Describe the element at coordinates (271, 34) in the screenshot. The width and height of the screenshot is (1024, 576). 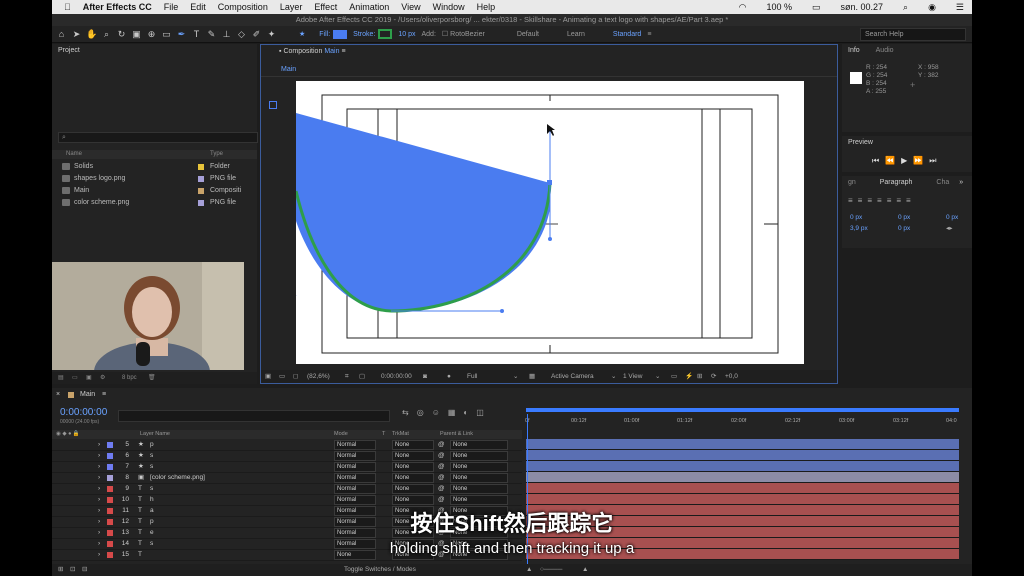
I see `puppet-tool-icon: ✦` at that location.